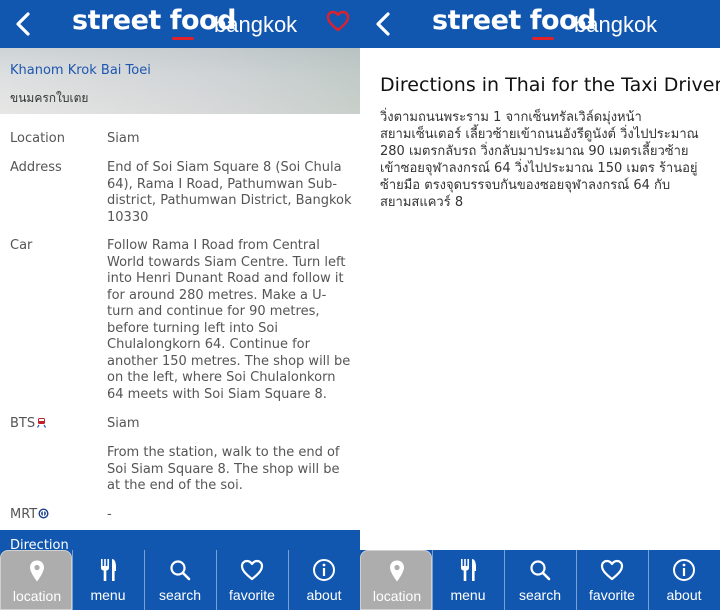  I want to click on bts-value: Siam, so click(123, 423).